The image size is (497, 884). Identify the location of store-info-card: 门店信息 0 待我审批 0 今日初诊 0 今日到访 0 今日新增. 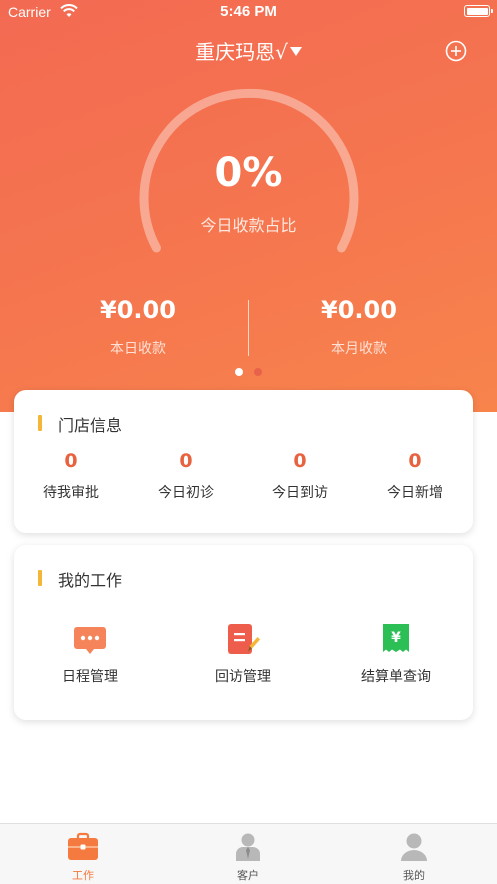
(243, 461).